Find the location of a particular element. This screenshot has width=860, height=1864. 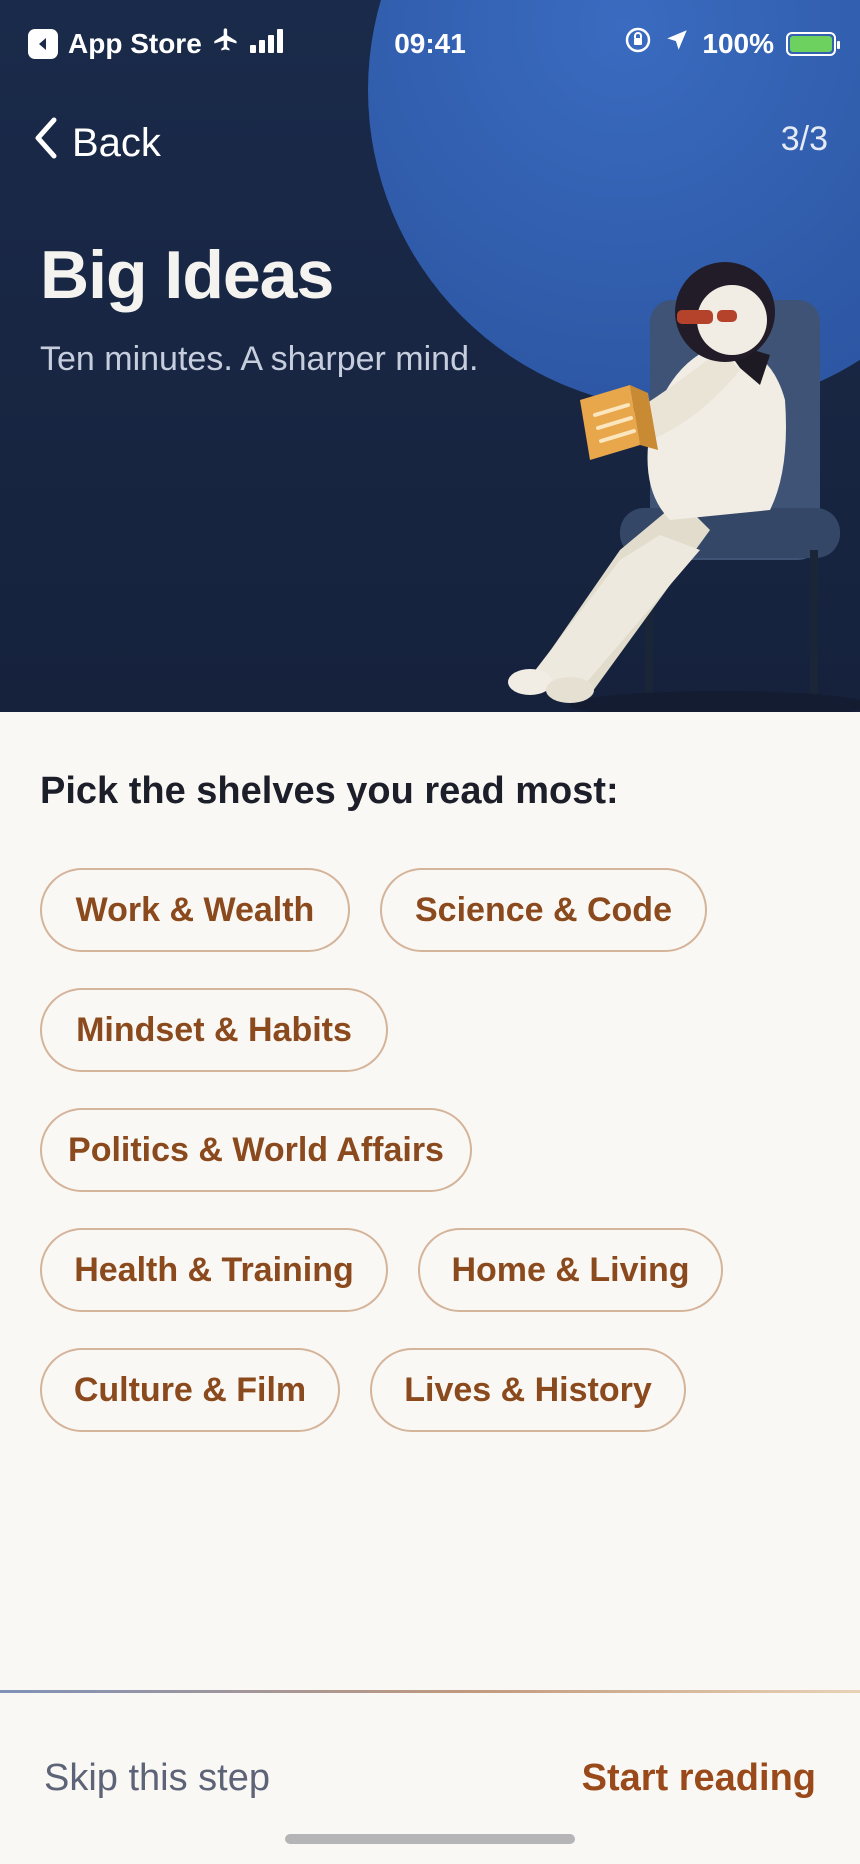

back-label: Back is located at coordinates (116, 142).